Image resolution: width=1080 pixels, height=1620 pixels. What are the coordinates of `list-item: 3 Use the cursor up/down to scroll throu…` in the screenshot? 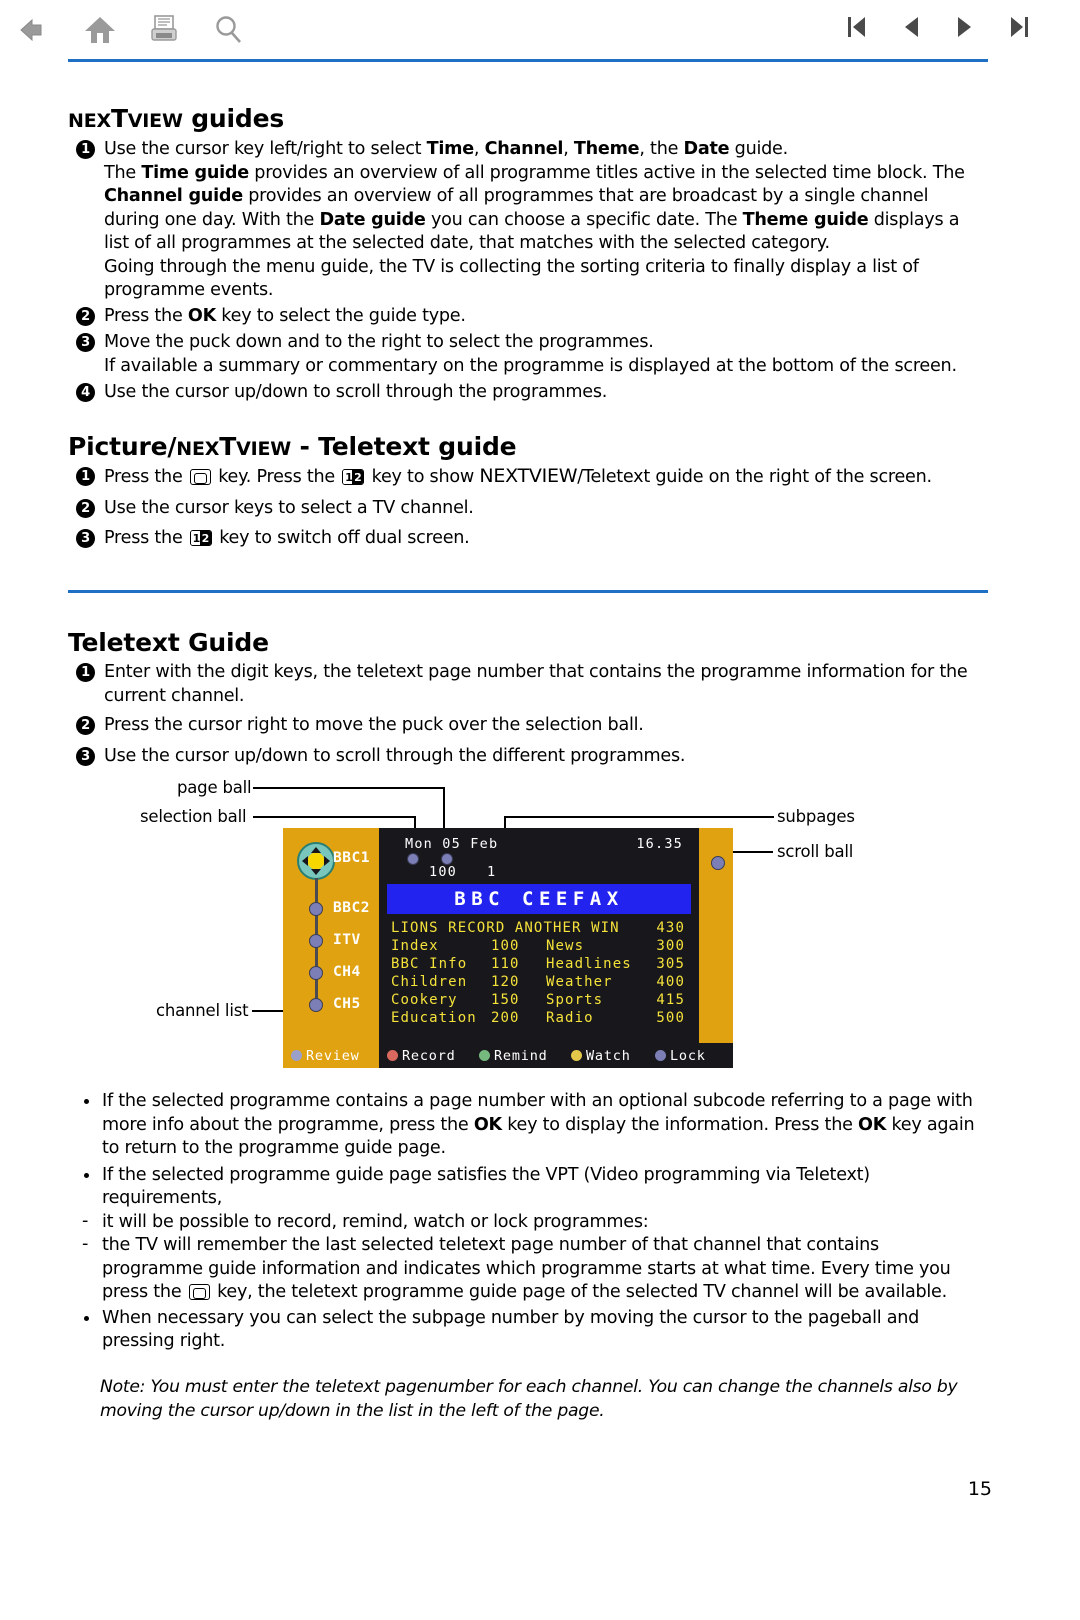 It's located at (525, 757).